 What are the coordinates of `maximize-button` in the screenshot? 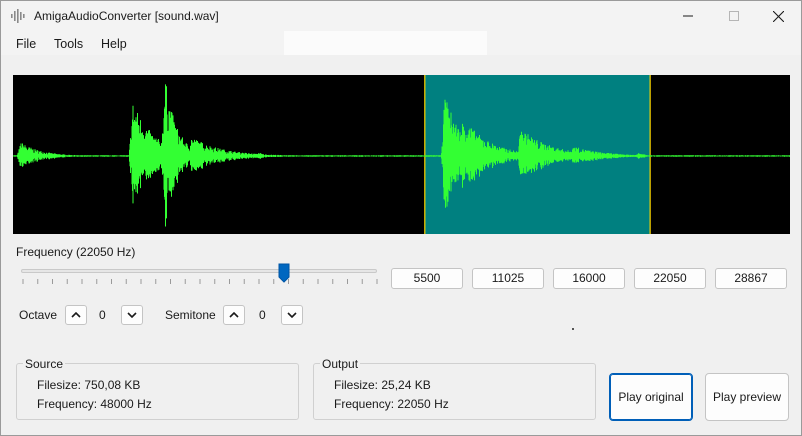 It's located at (734, 16).